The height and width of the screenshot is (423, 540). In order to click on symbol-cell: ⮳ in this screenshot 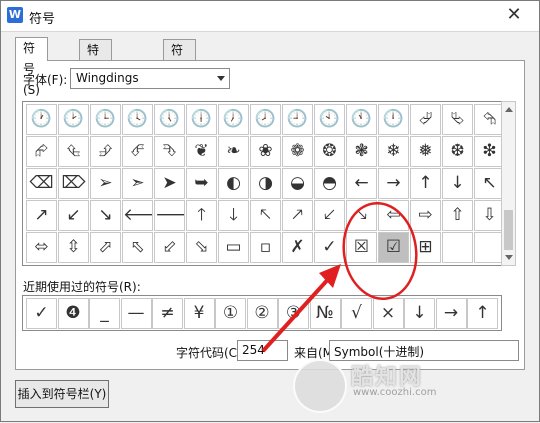, I will do `click(41, 151)`.